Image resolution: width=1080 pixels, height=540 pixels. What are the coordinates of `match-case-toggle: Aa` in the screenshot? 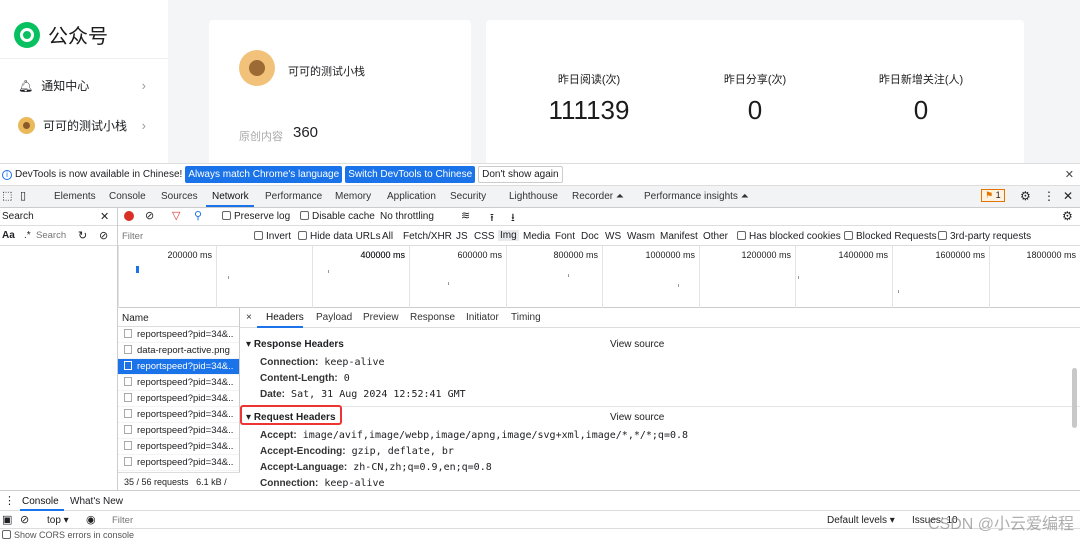 It's located at (8, 235).